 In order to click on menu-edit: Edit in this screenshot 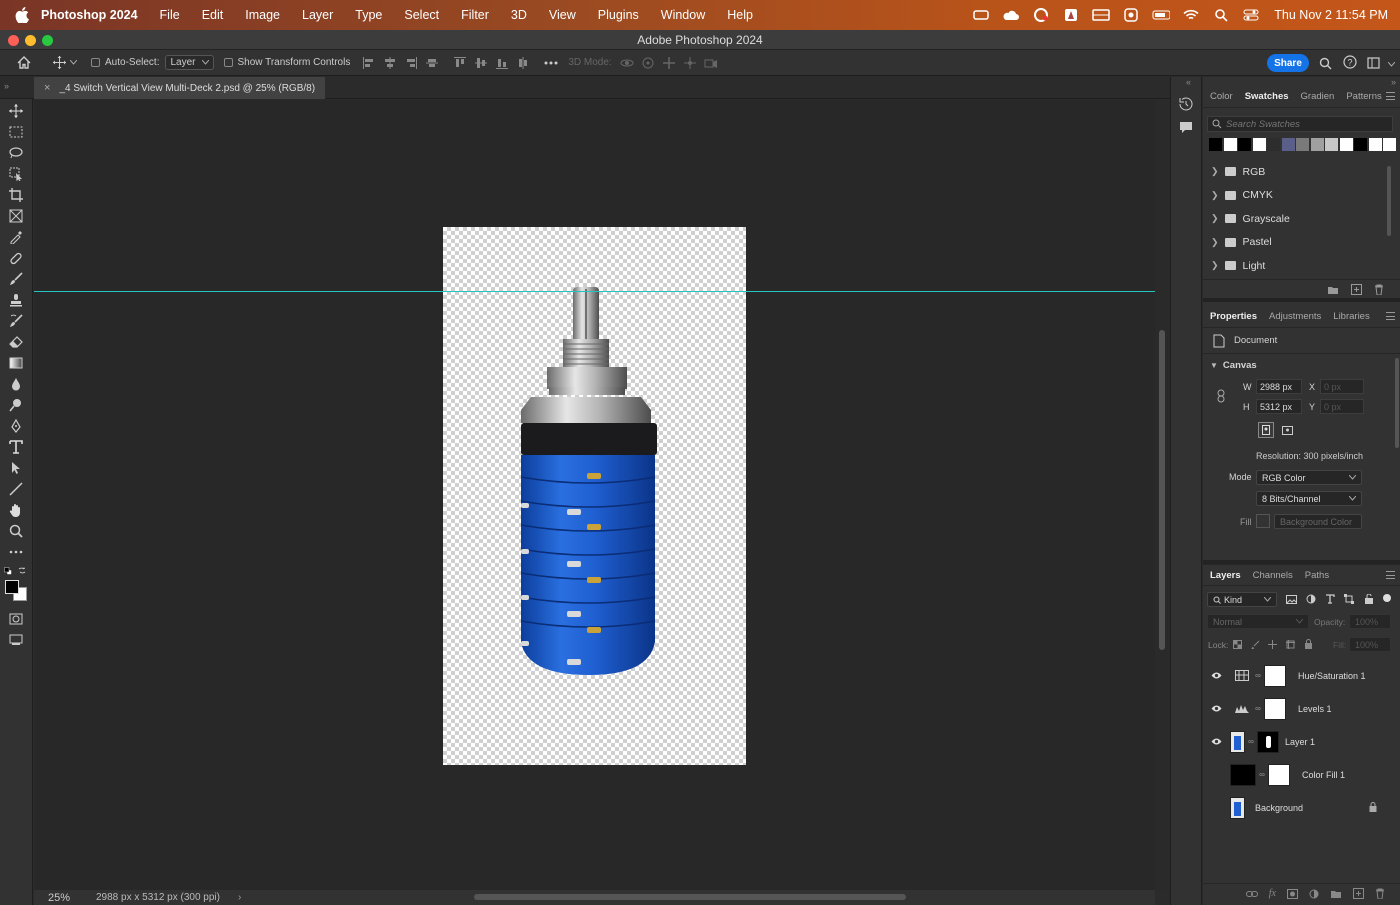, I will do `click(213, 15)`.